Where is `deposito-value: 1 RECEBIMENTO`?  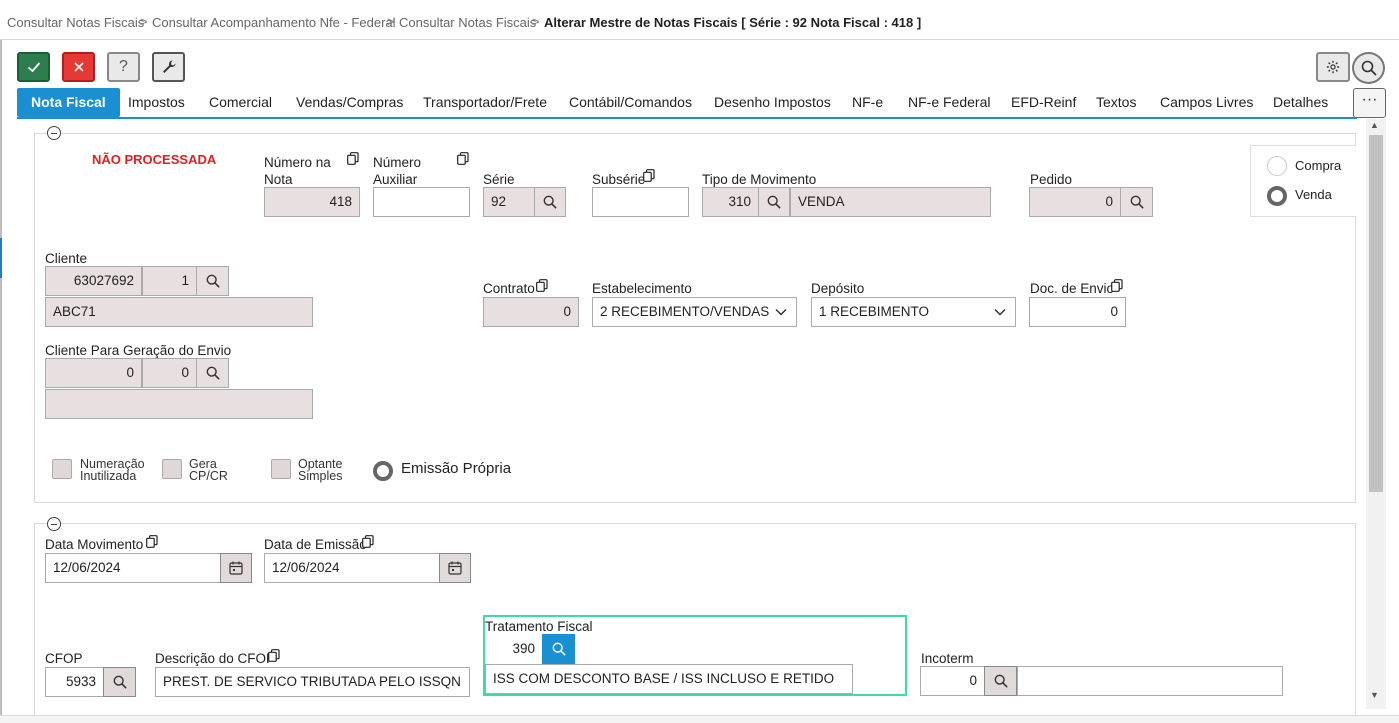
deposito-value: 1 RECEBIMENTO is located at coordinates (874, 311).